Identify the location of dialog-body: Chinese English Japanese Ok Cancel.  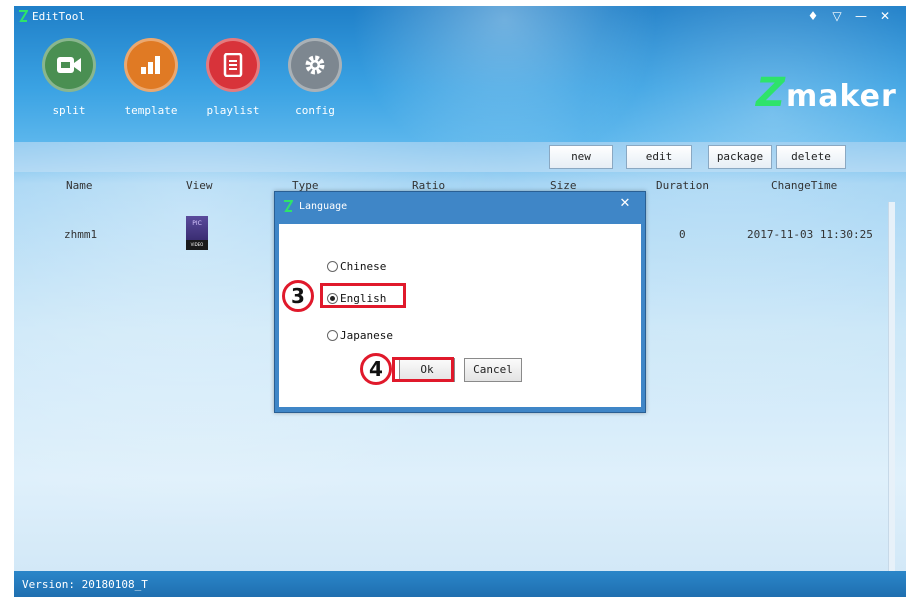
(460, 315).